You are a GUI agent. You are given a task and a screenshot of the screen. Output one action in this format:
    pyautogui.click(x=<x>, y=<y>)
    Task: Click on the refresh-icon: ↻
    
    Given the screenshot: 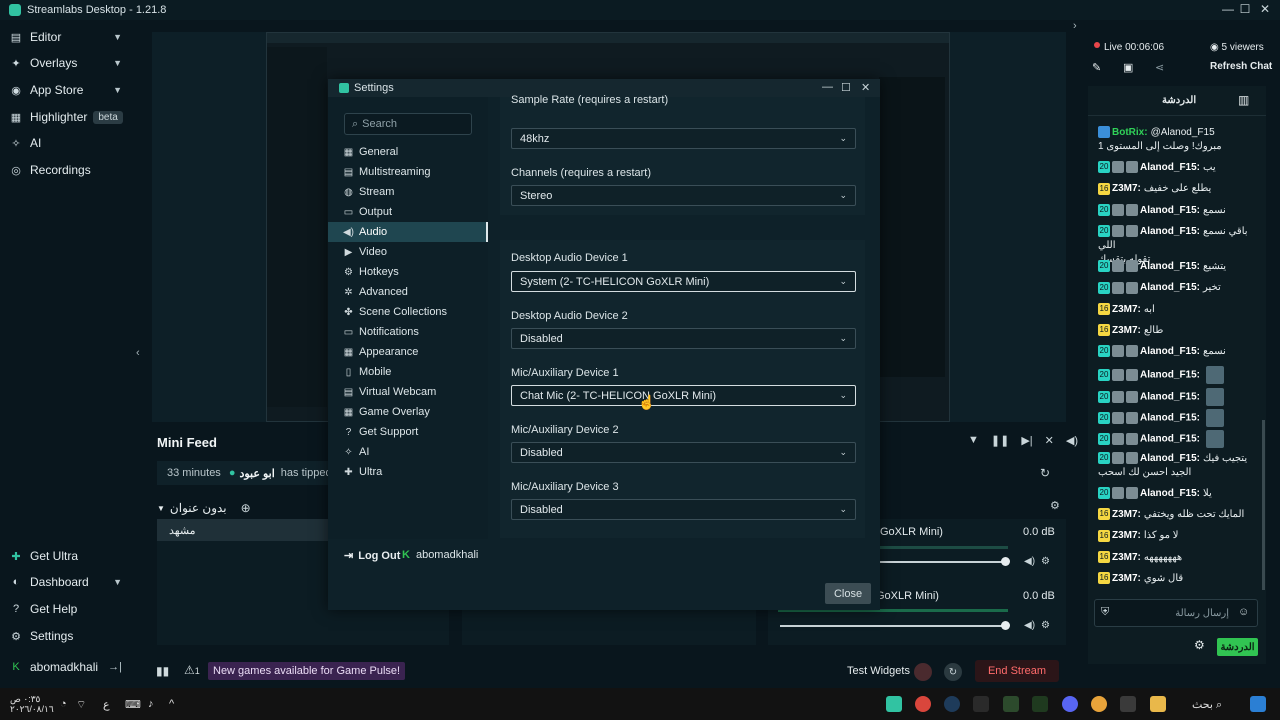 What is the action you would take?
    pyautogui.click(x=1045, y=473)
    